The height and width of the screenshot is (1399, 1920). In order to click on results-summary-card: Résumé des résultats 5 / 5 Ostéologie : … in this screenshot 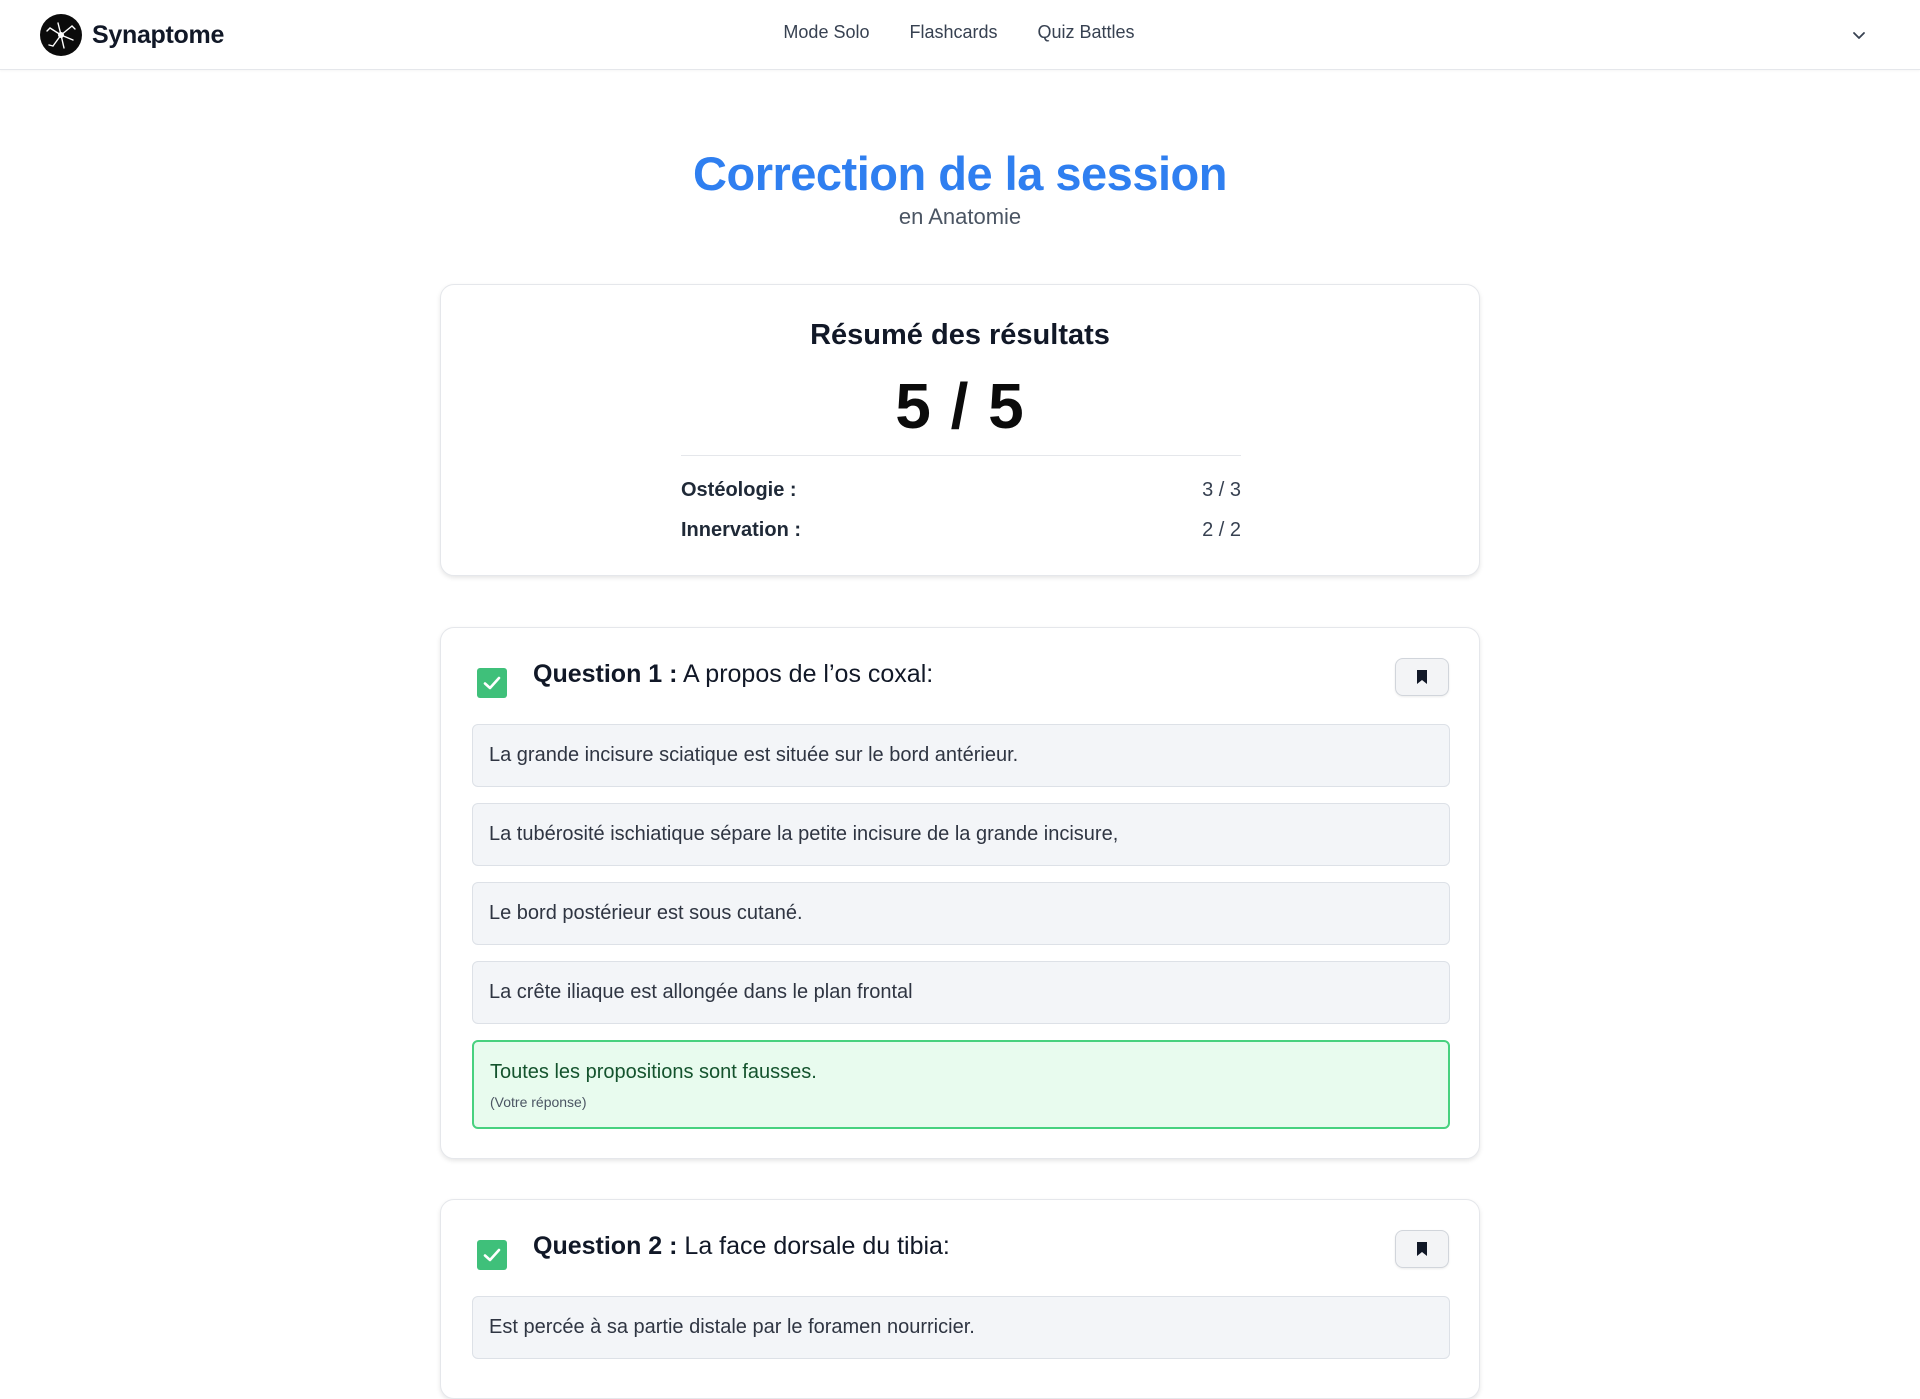, I will do `click(960, 430)`.